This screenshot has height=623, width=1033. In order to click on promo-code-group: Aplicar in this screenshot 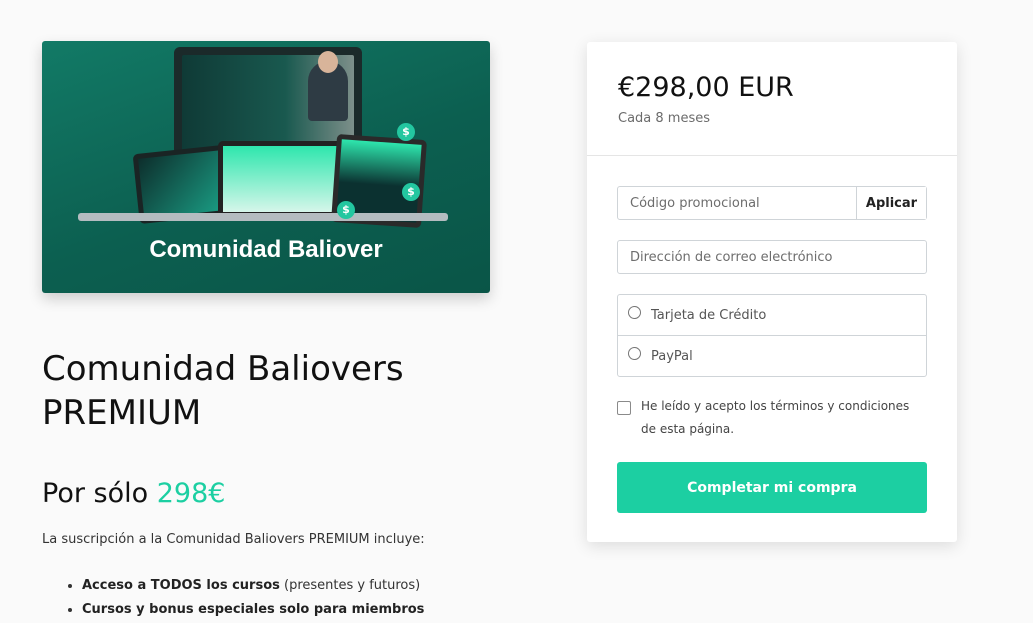, I will do `click(772, 203)`.